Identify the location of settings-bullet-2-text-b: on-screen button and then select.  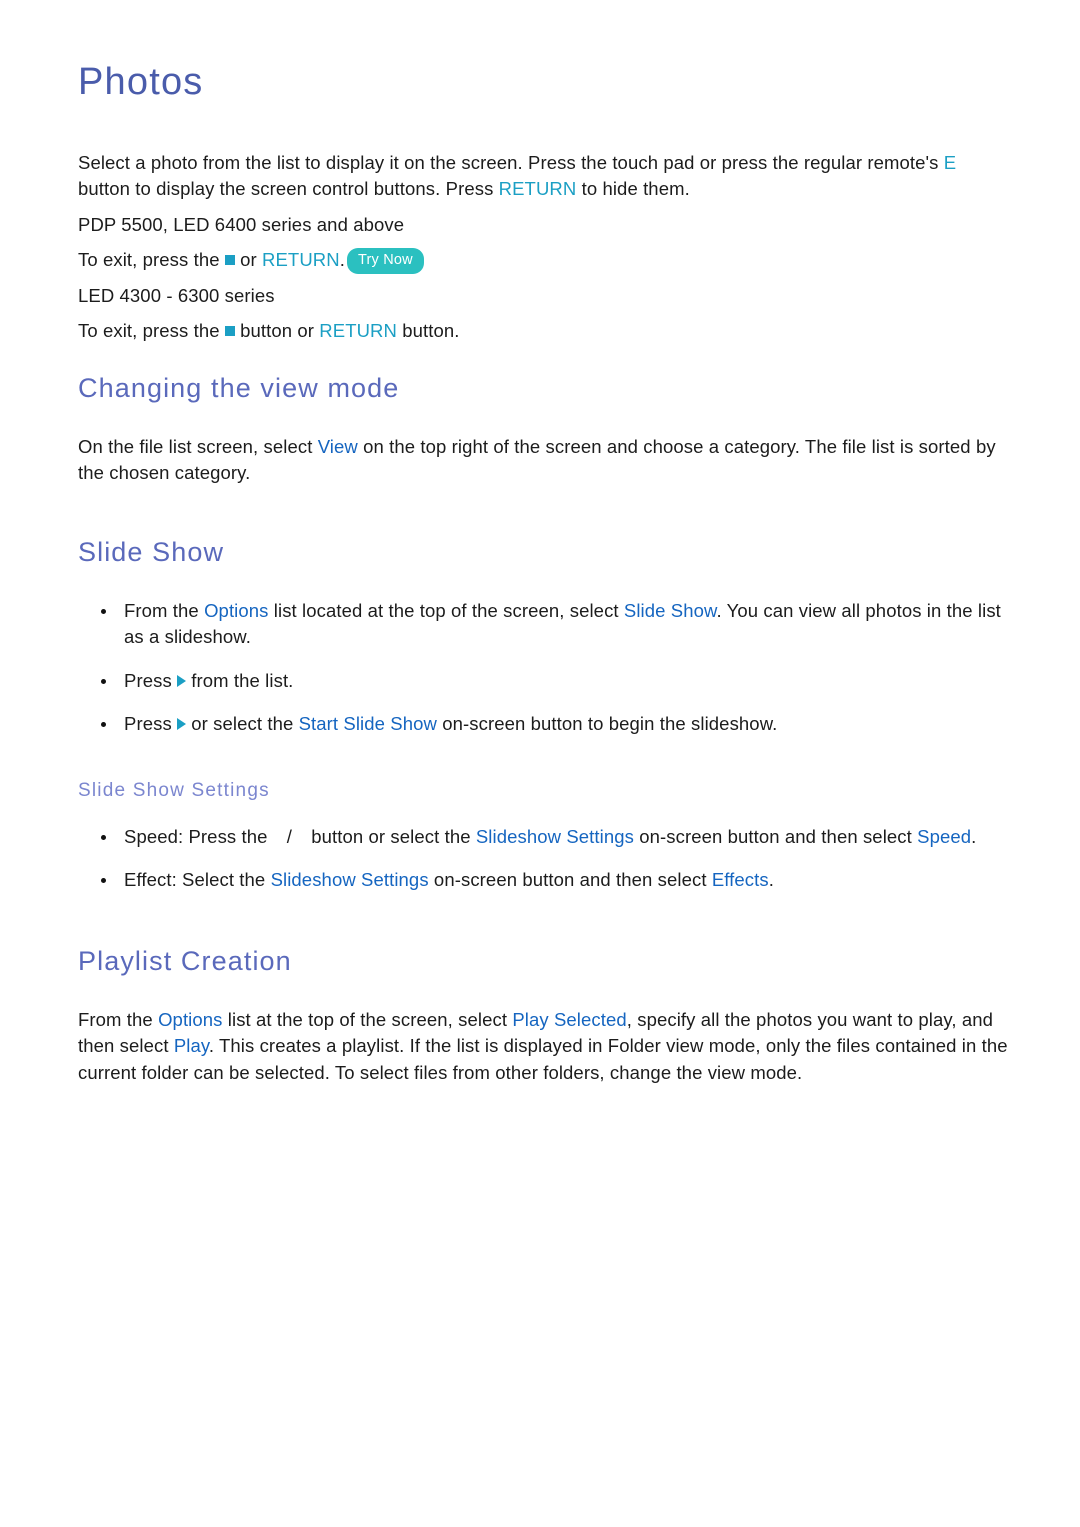
(570, 880).